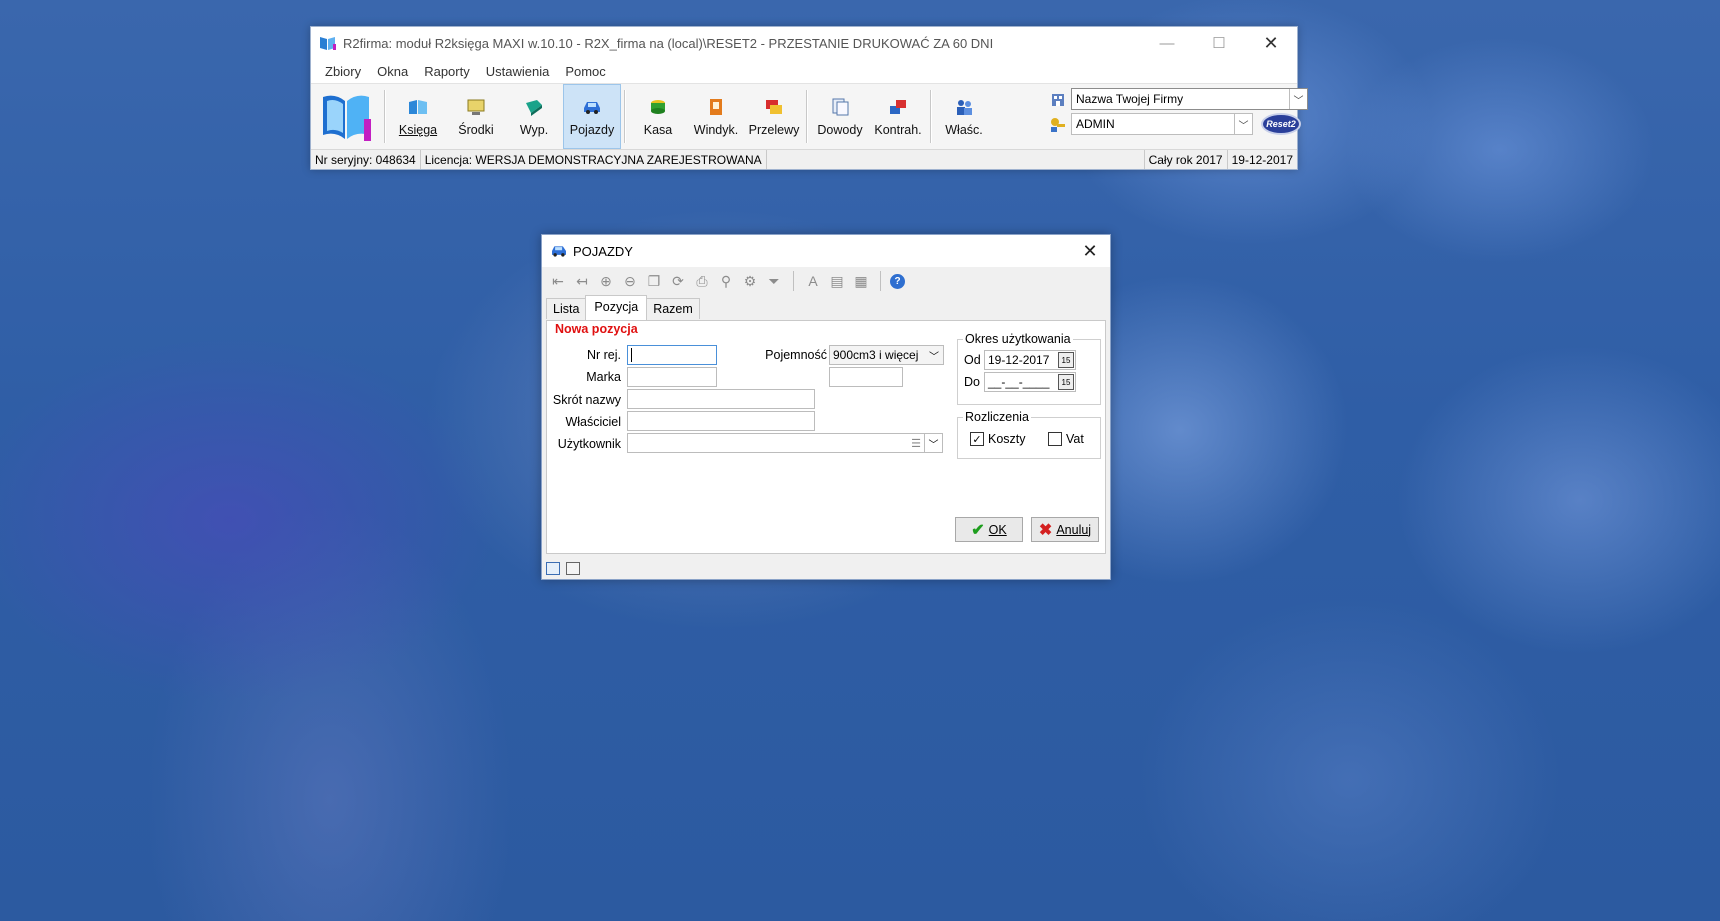 The width and height of the screenshot is (1720, 921). What do you see at coordinates (658, 116) in the screenshot?
I see `kasa-button: Kasa` at bounding box center [658, 116].